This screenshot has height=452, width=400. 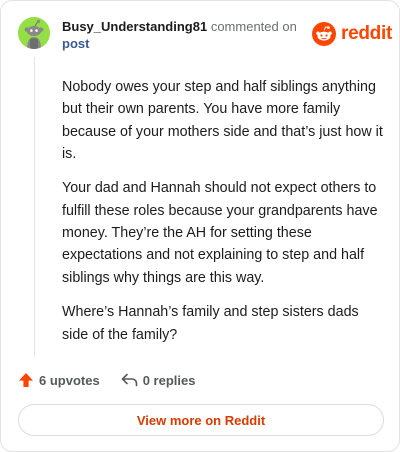 What do you see at coordinates (34, 207) in the screenshot?
I see `thread-line` at bounding box center [34, 207].